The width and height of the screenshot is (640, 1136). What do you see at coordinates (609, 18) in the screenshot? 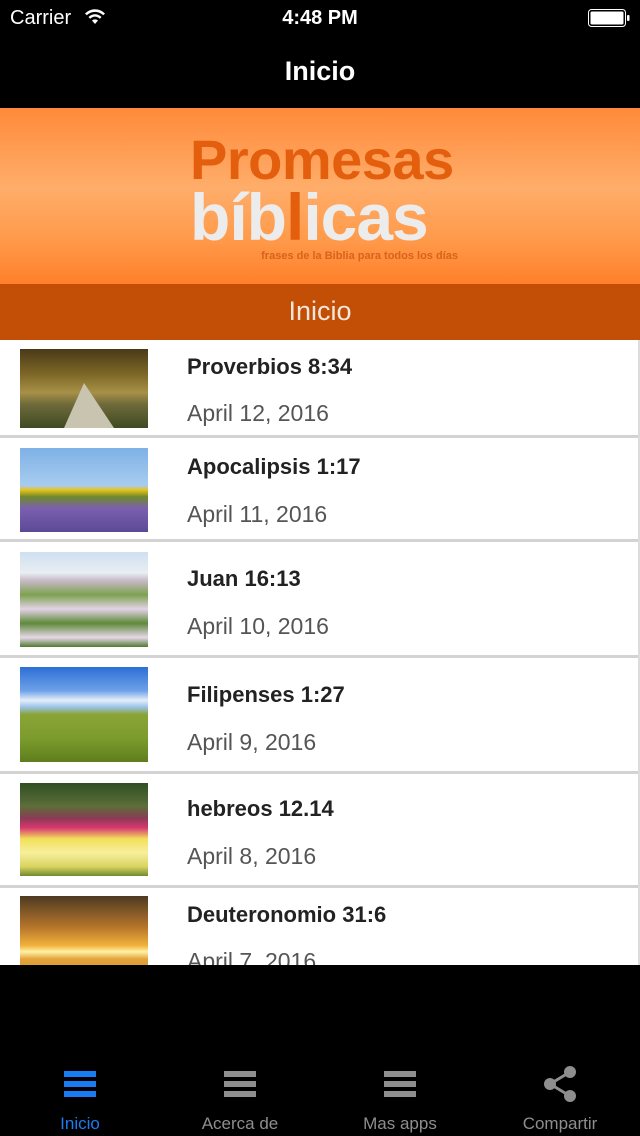
I see `battery-icon` at bounding box center [609, 18].